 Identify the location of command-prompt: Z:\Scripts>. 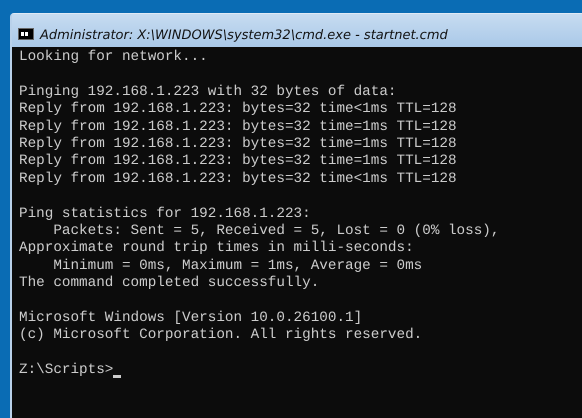
(66, 371).